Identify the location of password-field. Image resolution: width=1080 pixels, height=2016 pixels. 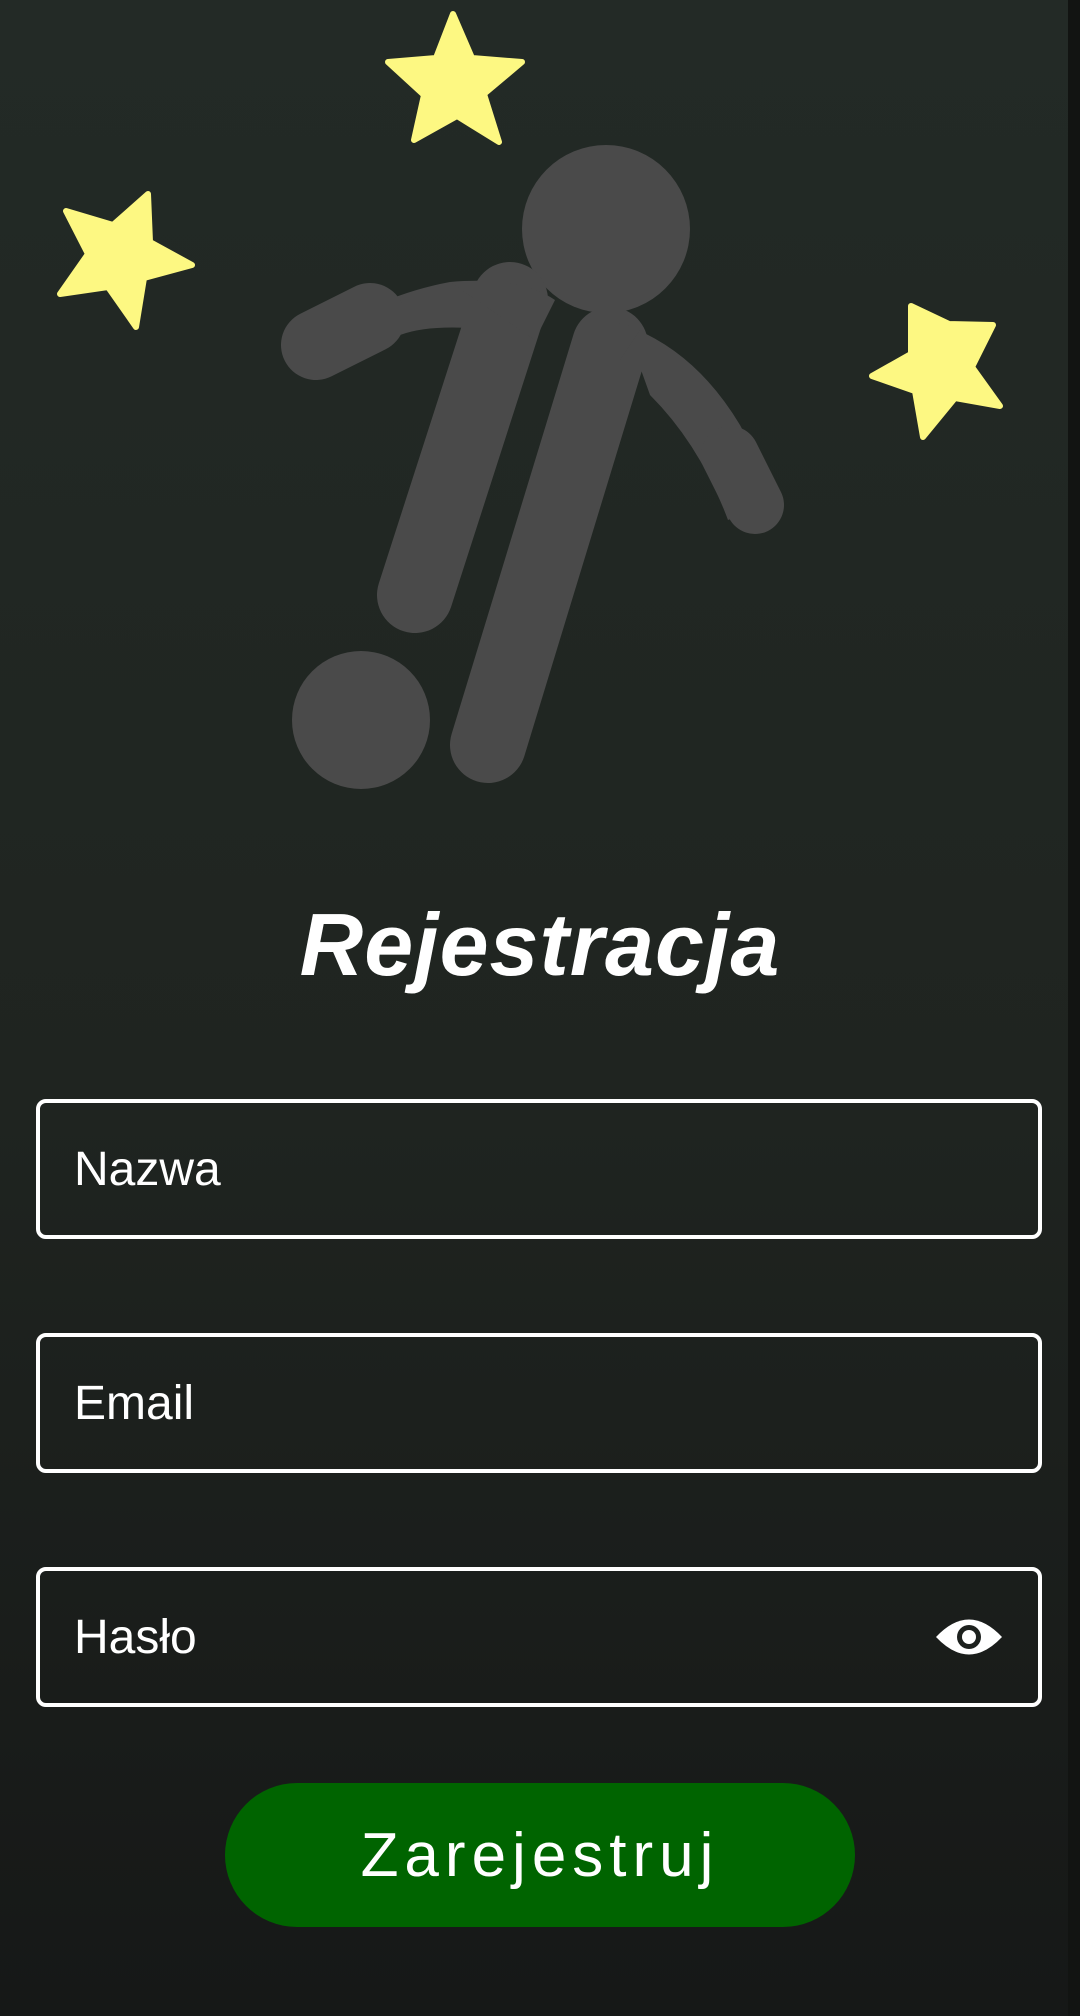
(539, 1637).